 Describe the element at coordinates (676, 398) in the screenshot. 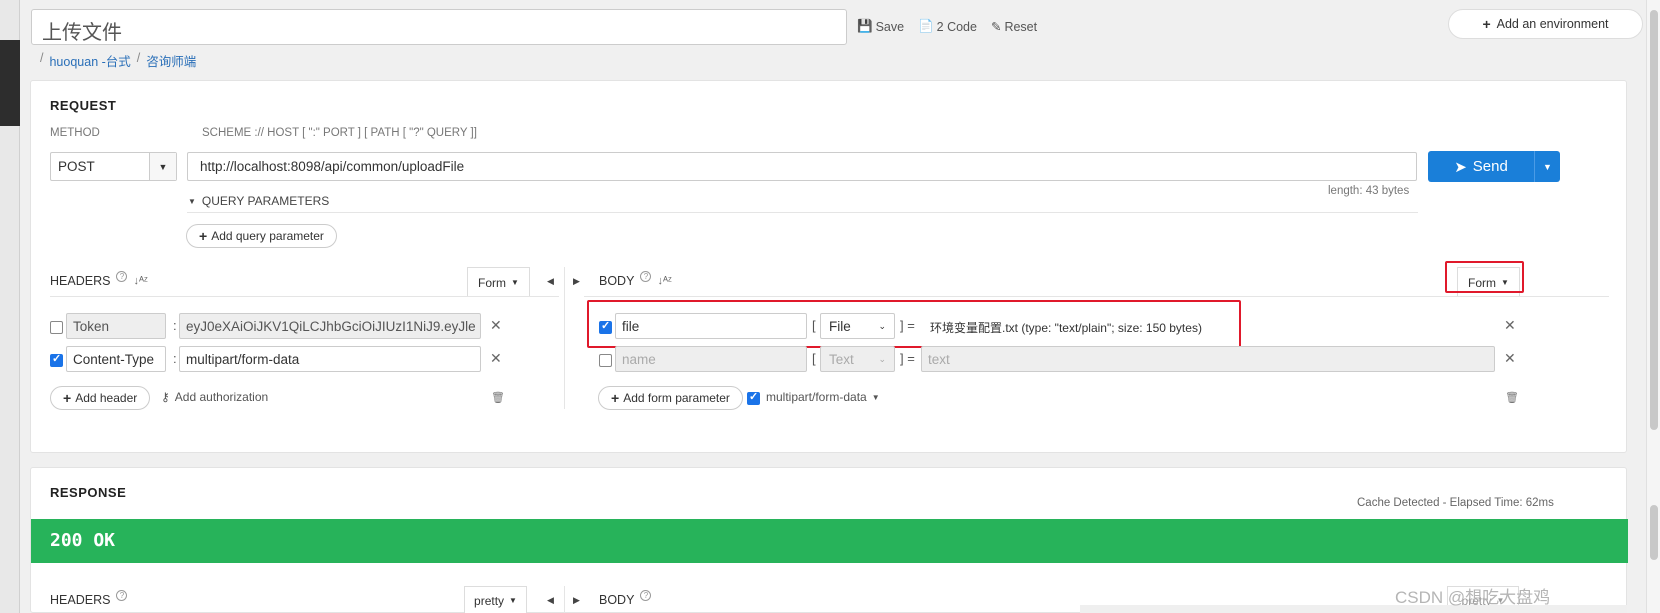

I see `add-form-param-label: Add form parameter` at that location.